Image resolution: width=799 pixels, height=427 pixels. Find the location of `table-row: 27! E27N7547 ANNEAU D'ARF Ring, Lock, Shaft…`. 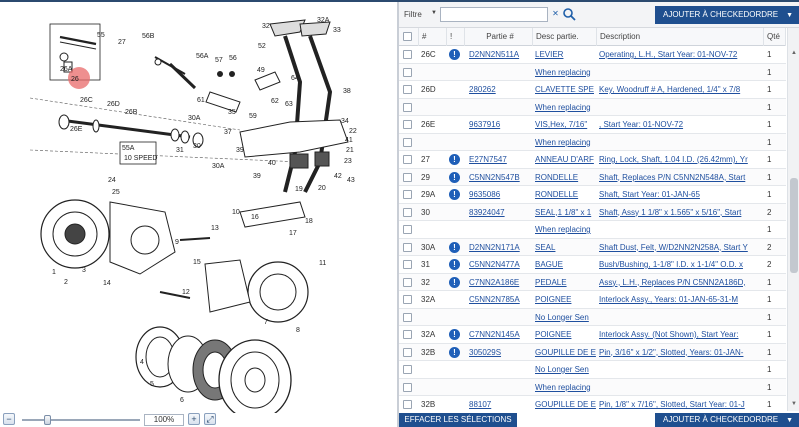

table-row: 27! E27N7547 ANNEAU D'ARF Ring, Lock, Shaft… is located at coordinates (592, 160).